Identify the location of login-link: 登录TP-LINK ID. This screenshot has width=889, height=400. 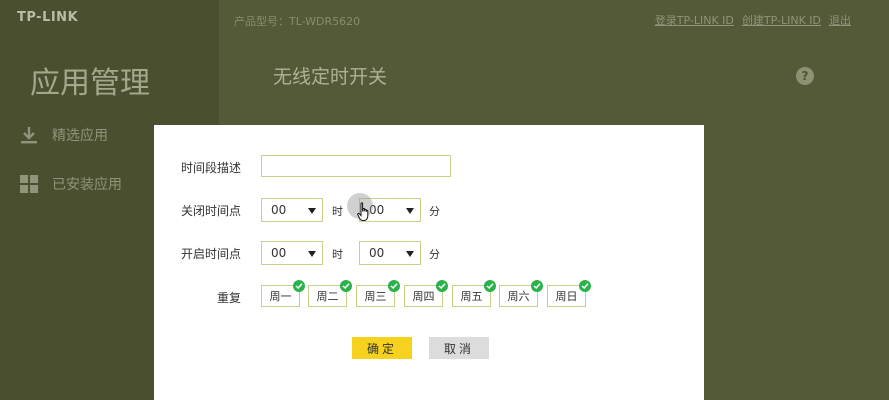
(694, 20).